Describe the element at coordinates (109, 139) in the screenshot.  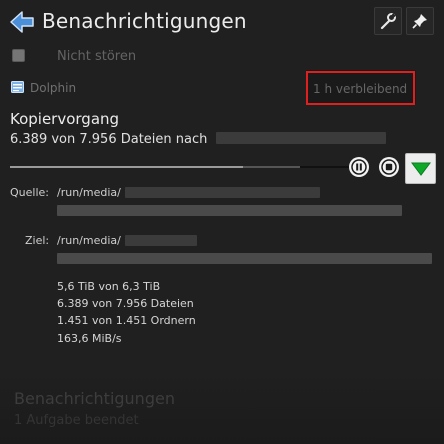
I see `job-subtitle-text: 6.389 von 7.956 Dateien nach` at that location.